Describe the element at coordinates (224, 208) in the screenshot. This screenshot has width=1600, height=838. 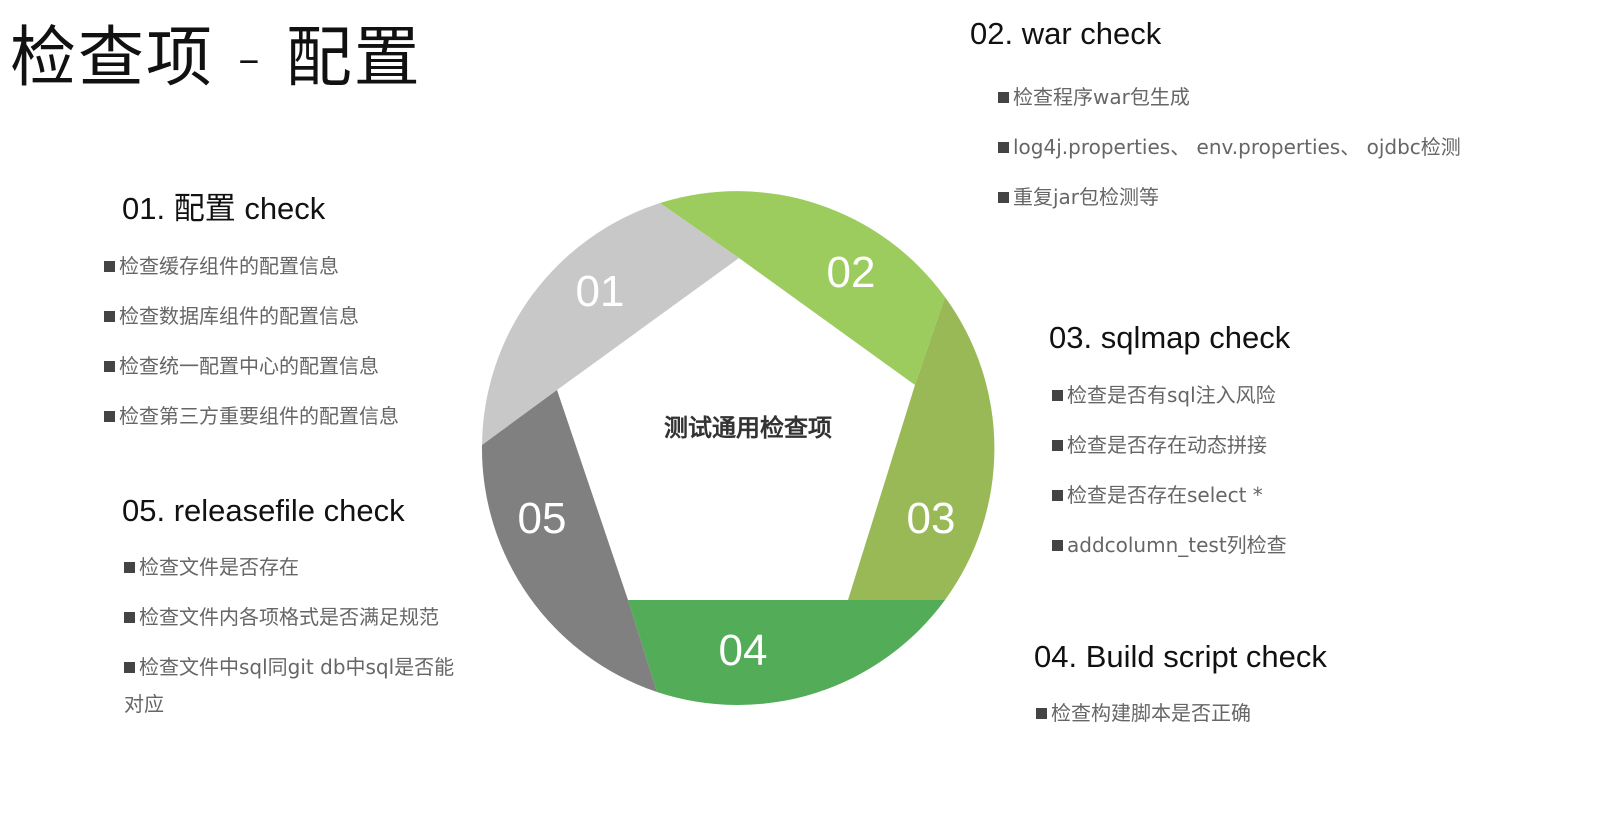
I see `section-01-heading: 01. 配置 check` at that location.